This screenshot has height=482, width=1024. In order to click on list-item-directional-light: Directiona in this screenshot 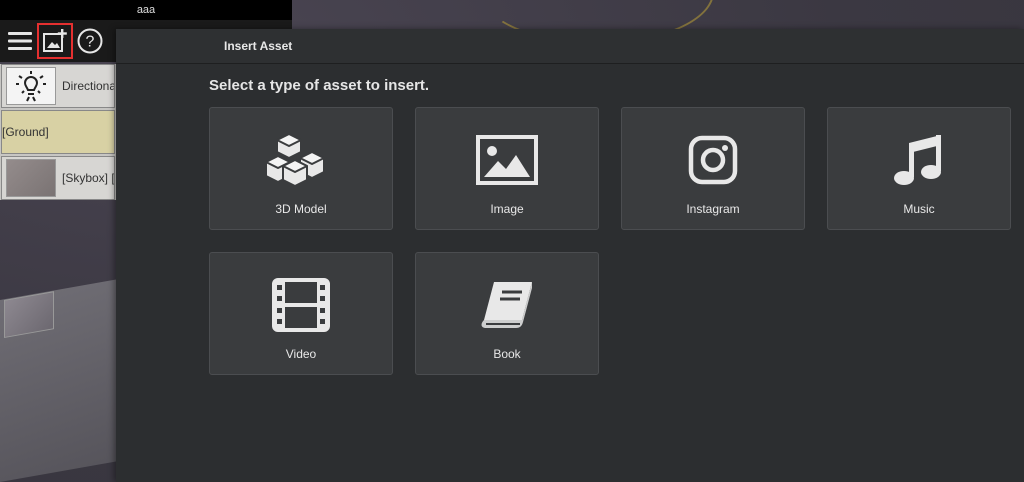, I will do `click(58, 86)`.